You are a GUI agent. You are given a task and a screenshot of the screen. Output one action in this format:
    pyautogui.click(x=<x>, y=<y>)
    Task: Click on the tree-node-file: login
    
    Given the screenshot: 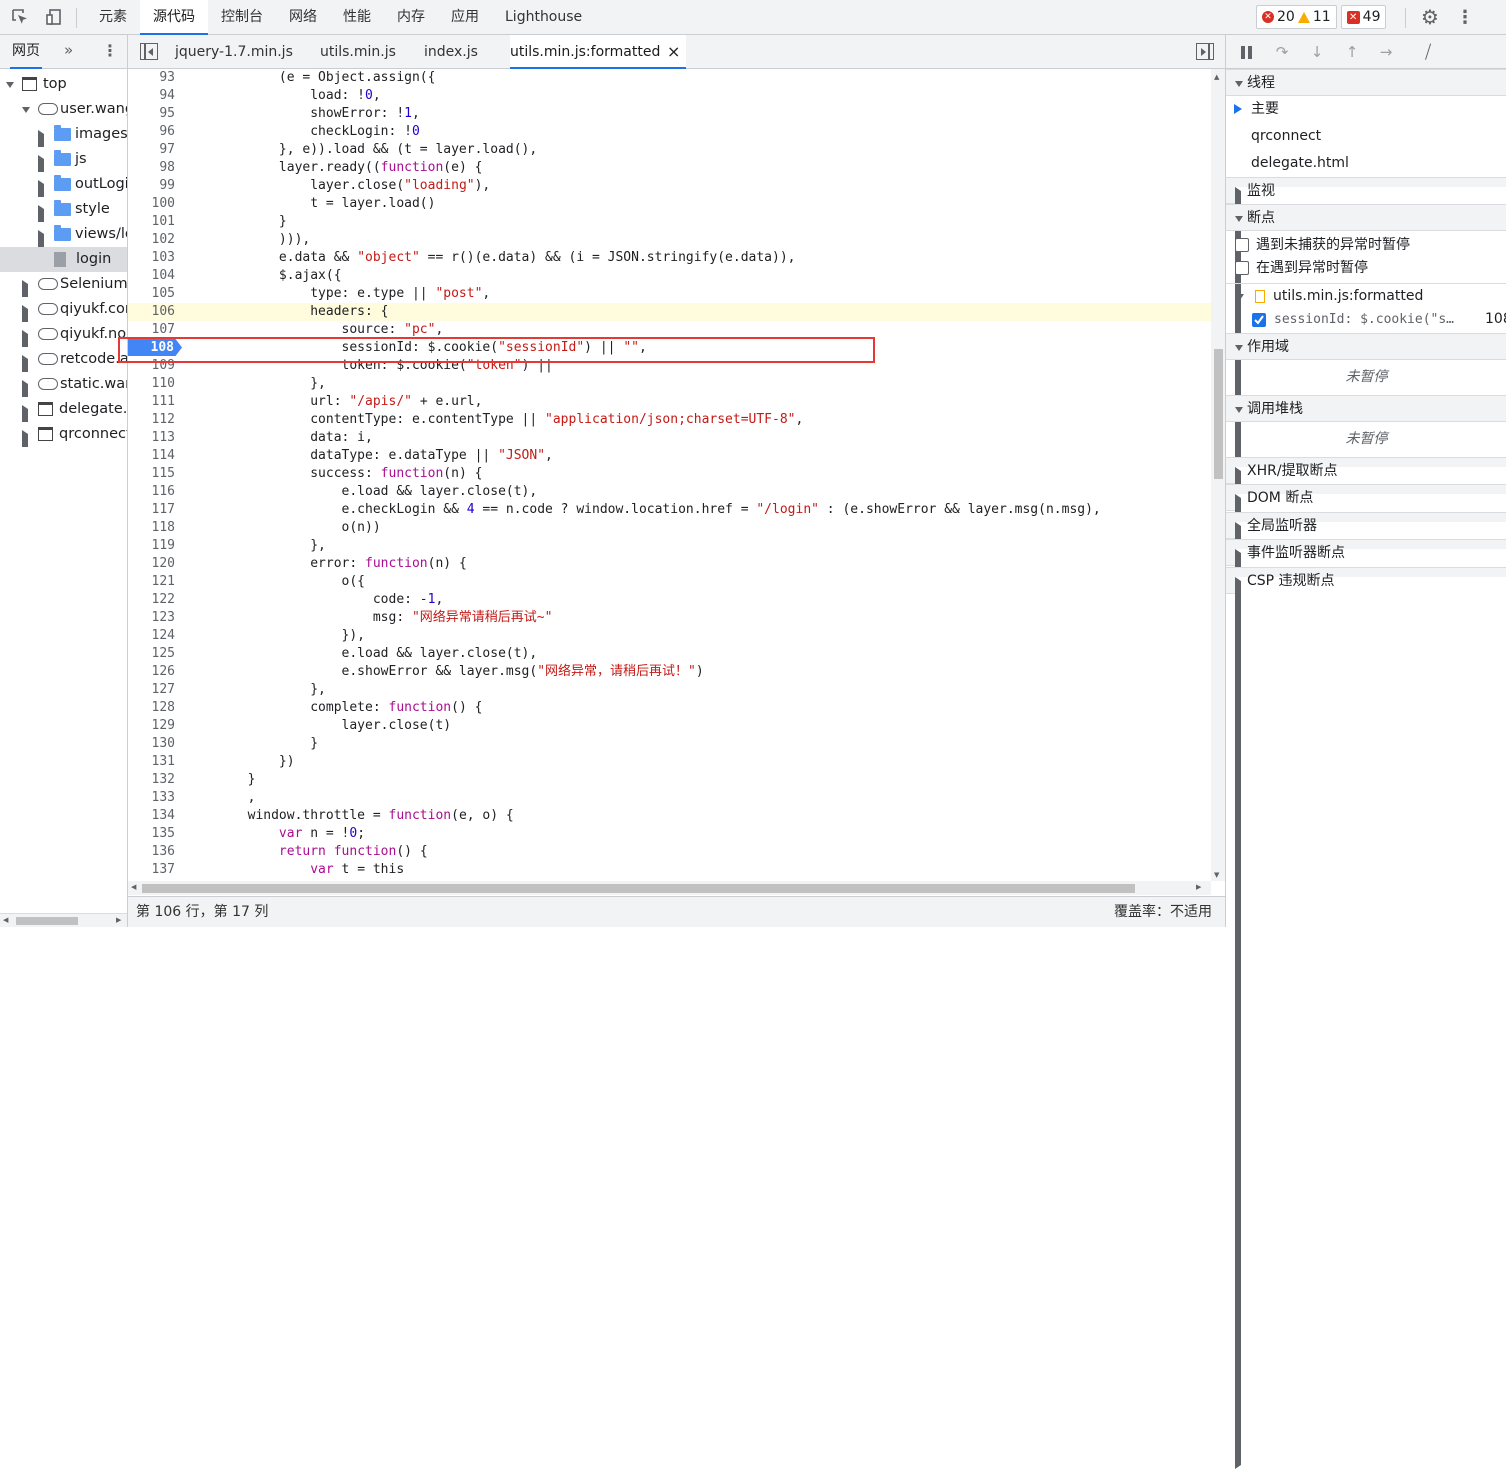 What is the action you would take?
    pyautogui.click(x=63, y=259)
    